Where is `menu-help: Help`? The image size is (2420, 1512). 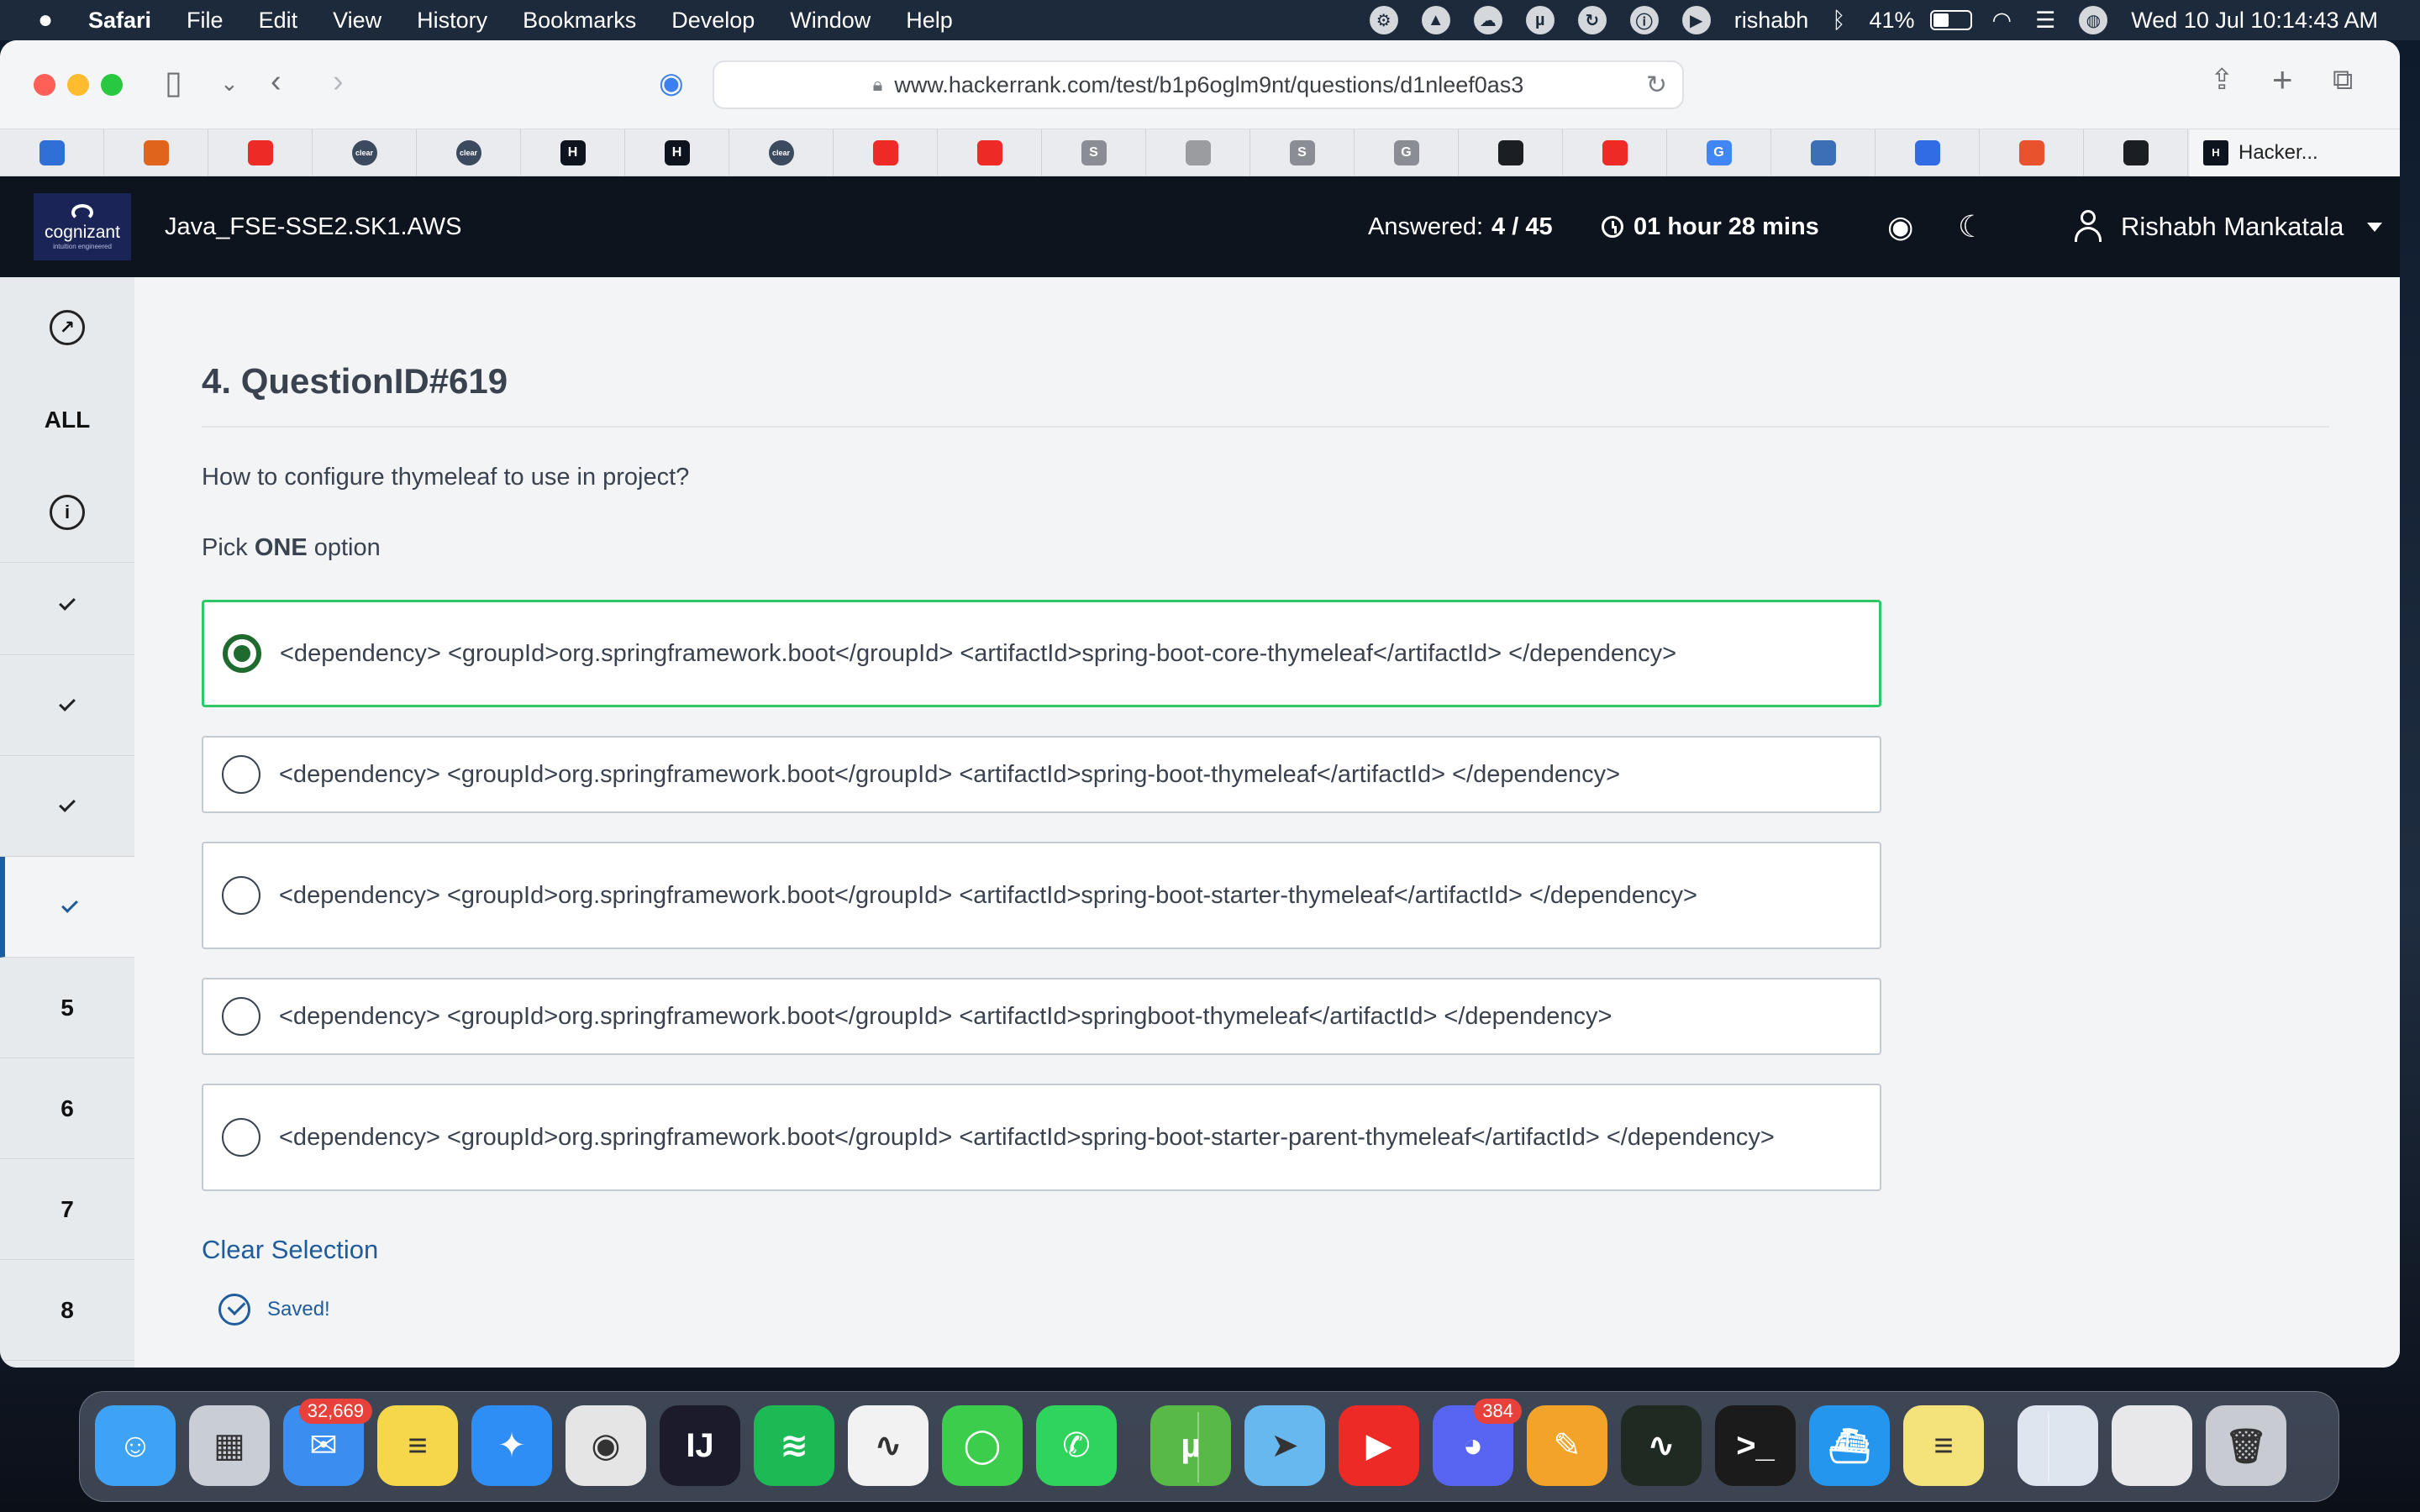
menu-help: Help is located at coordinates (930, 21).